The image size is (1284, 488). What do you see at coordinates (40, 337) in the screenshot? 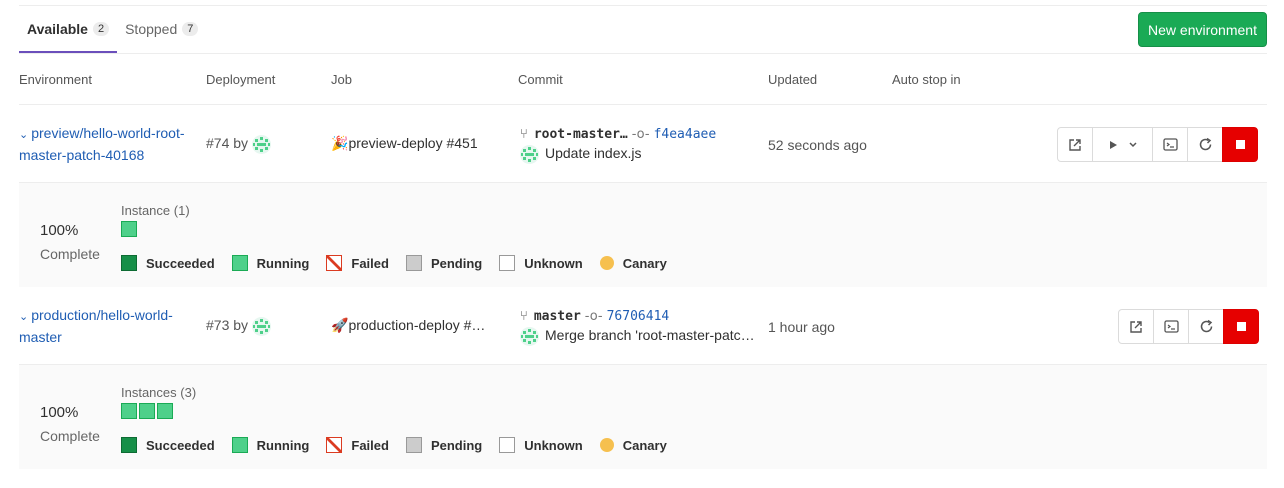
I see `environment-name-link-cont: master` at bounding box center [40, 337].